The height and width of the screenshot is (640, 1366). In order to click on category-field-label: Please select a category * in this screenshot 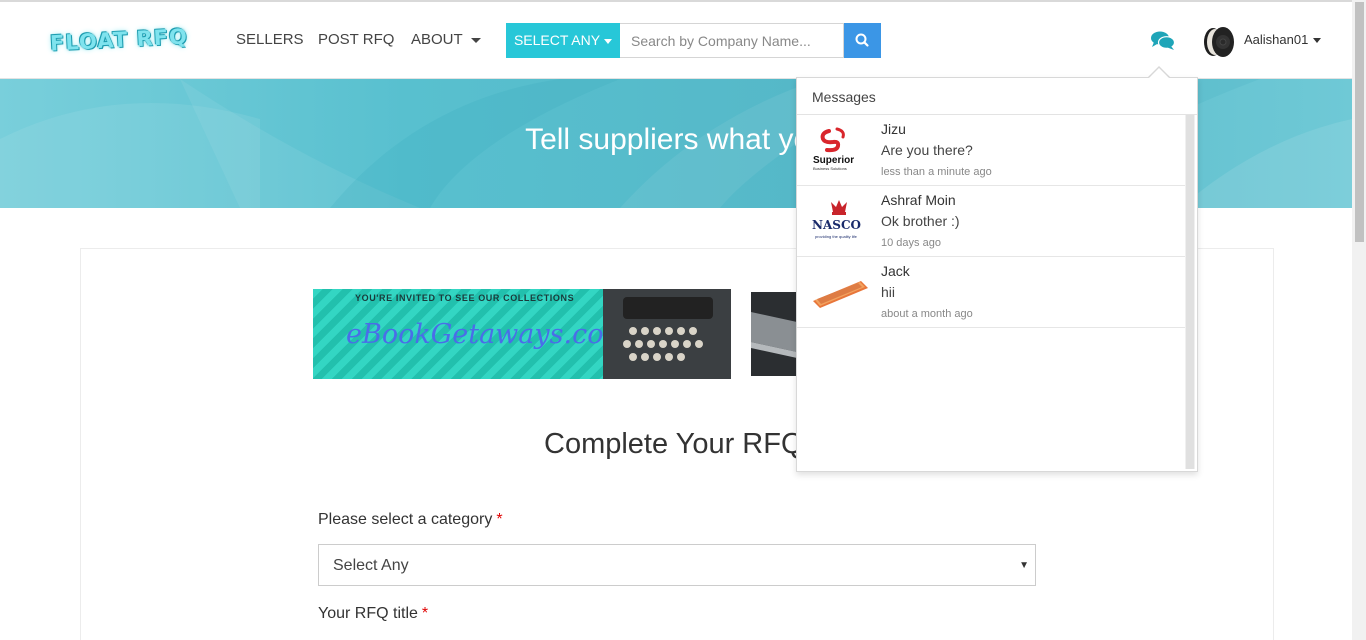, I will do `click(410, 520)`.